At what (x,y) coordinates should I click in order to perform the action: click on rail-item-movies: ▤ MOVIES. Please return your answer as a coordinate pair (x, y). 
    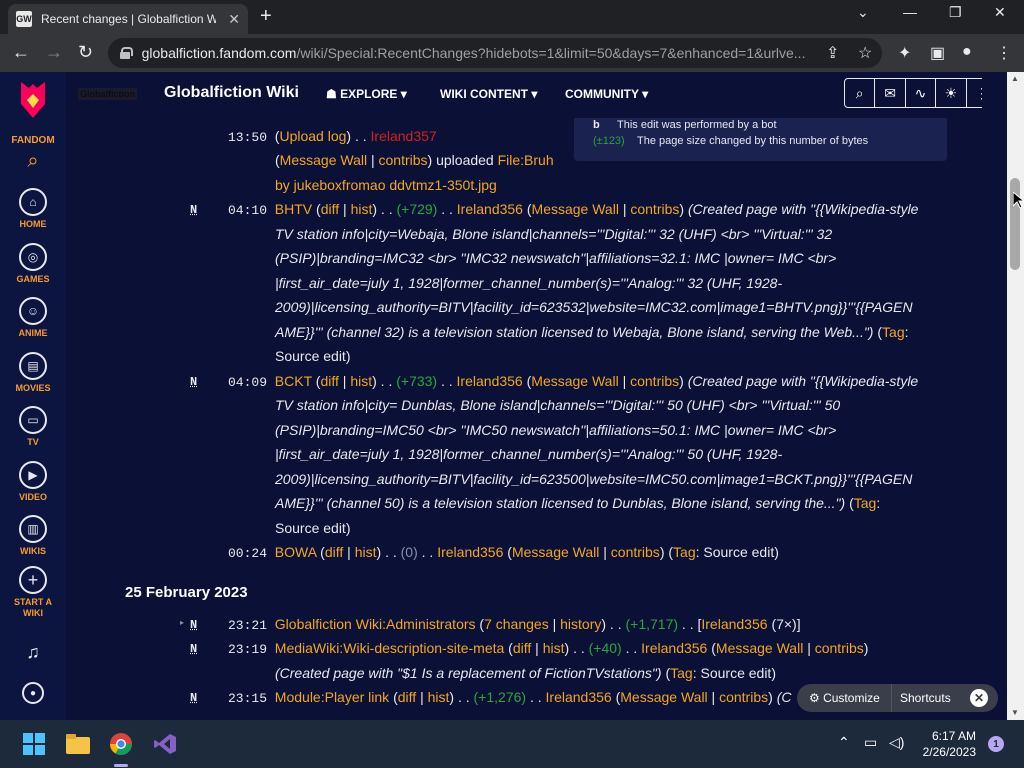
    Looking at the image, I should click on (33, 373).